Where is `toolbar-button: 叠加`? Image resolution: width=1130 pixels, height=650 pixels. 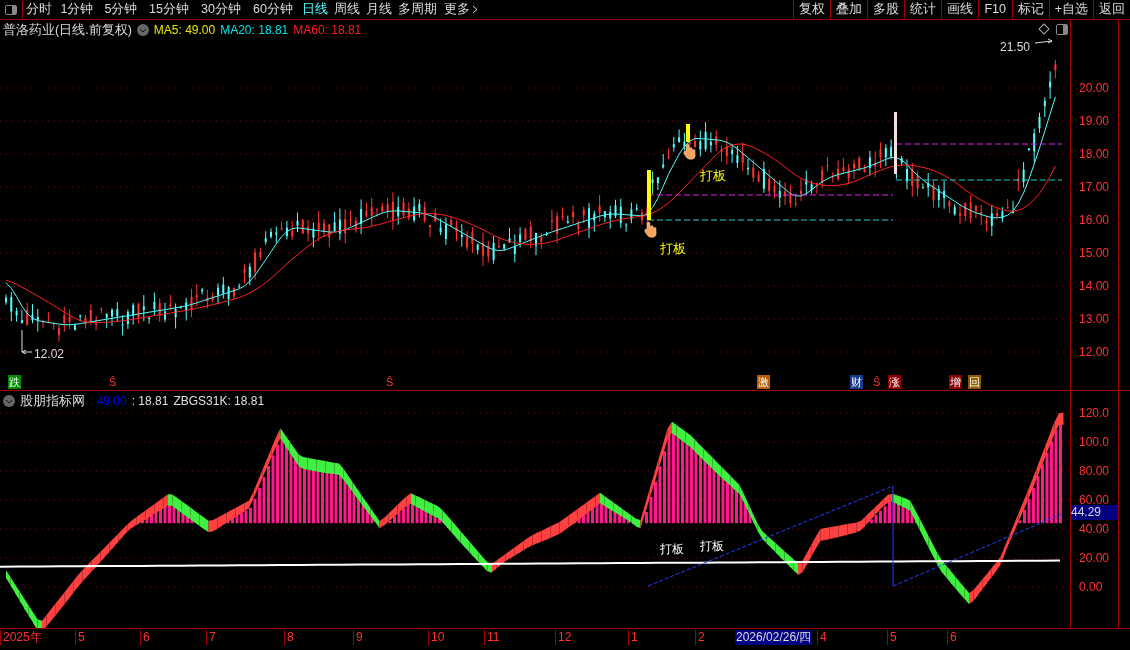
toolbar-button: 叠加 is located at coordinates (848, 9).